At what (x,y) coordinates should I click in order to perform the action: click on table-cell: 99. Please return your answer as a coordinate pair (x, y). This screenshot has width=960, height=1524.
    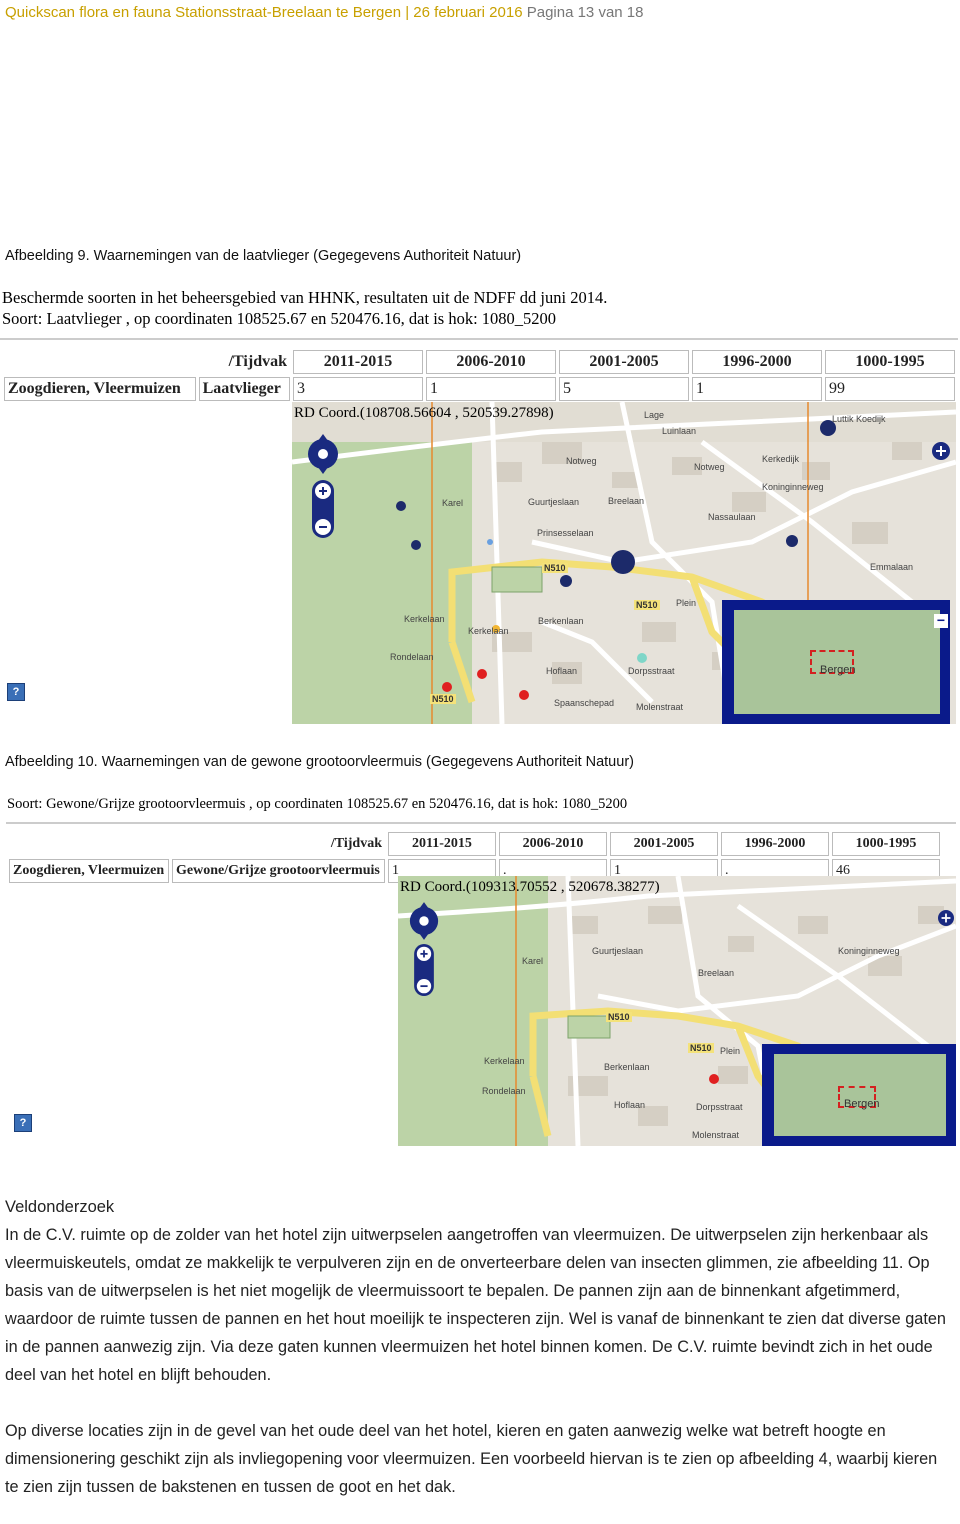
    Looking at the image, I should click on (890, 389).